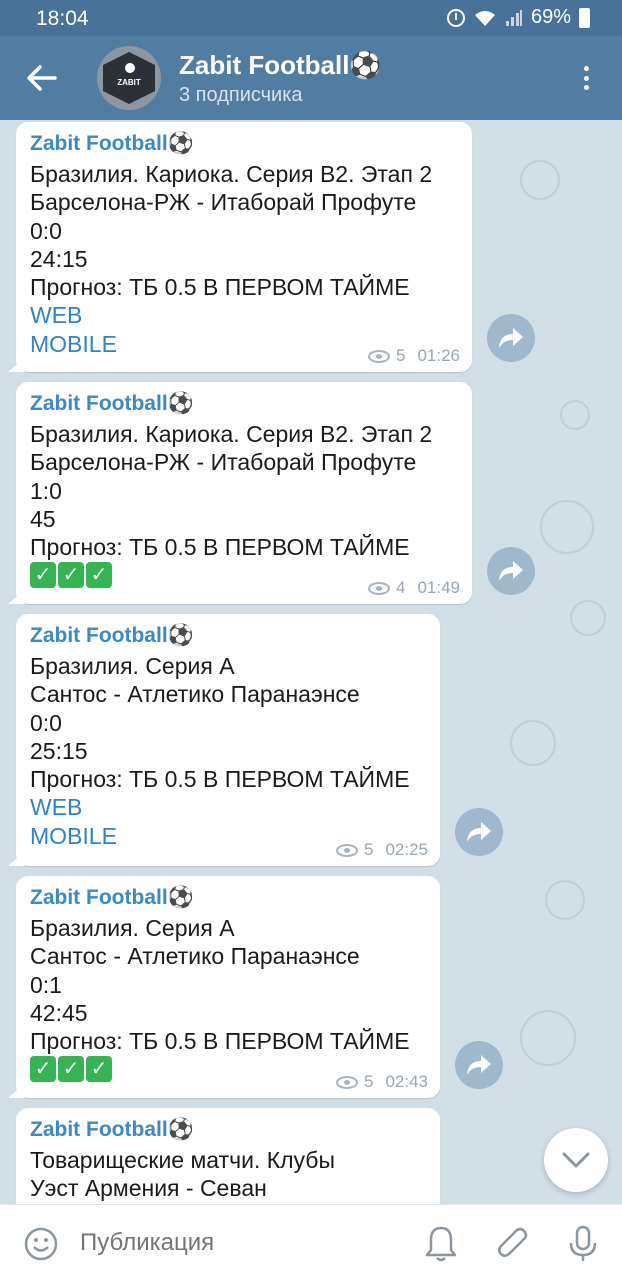 The height and width of the screenshot is (1280, 622). What do you see at coordinates (455, 17) in the screenshot?
I see `alarm-icon` at bounding box center [455, 17].